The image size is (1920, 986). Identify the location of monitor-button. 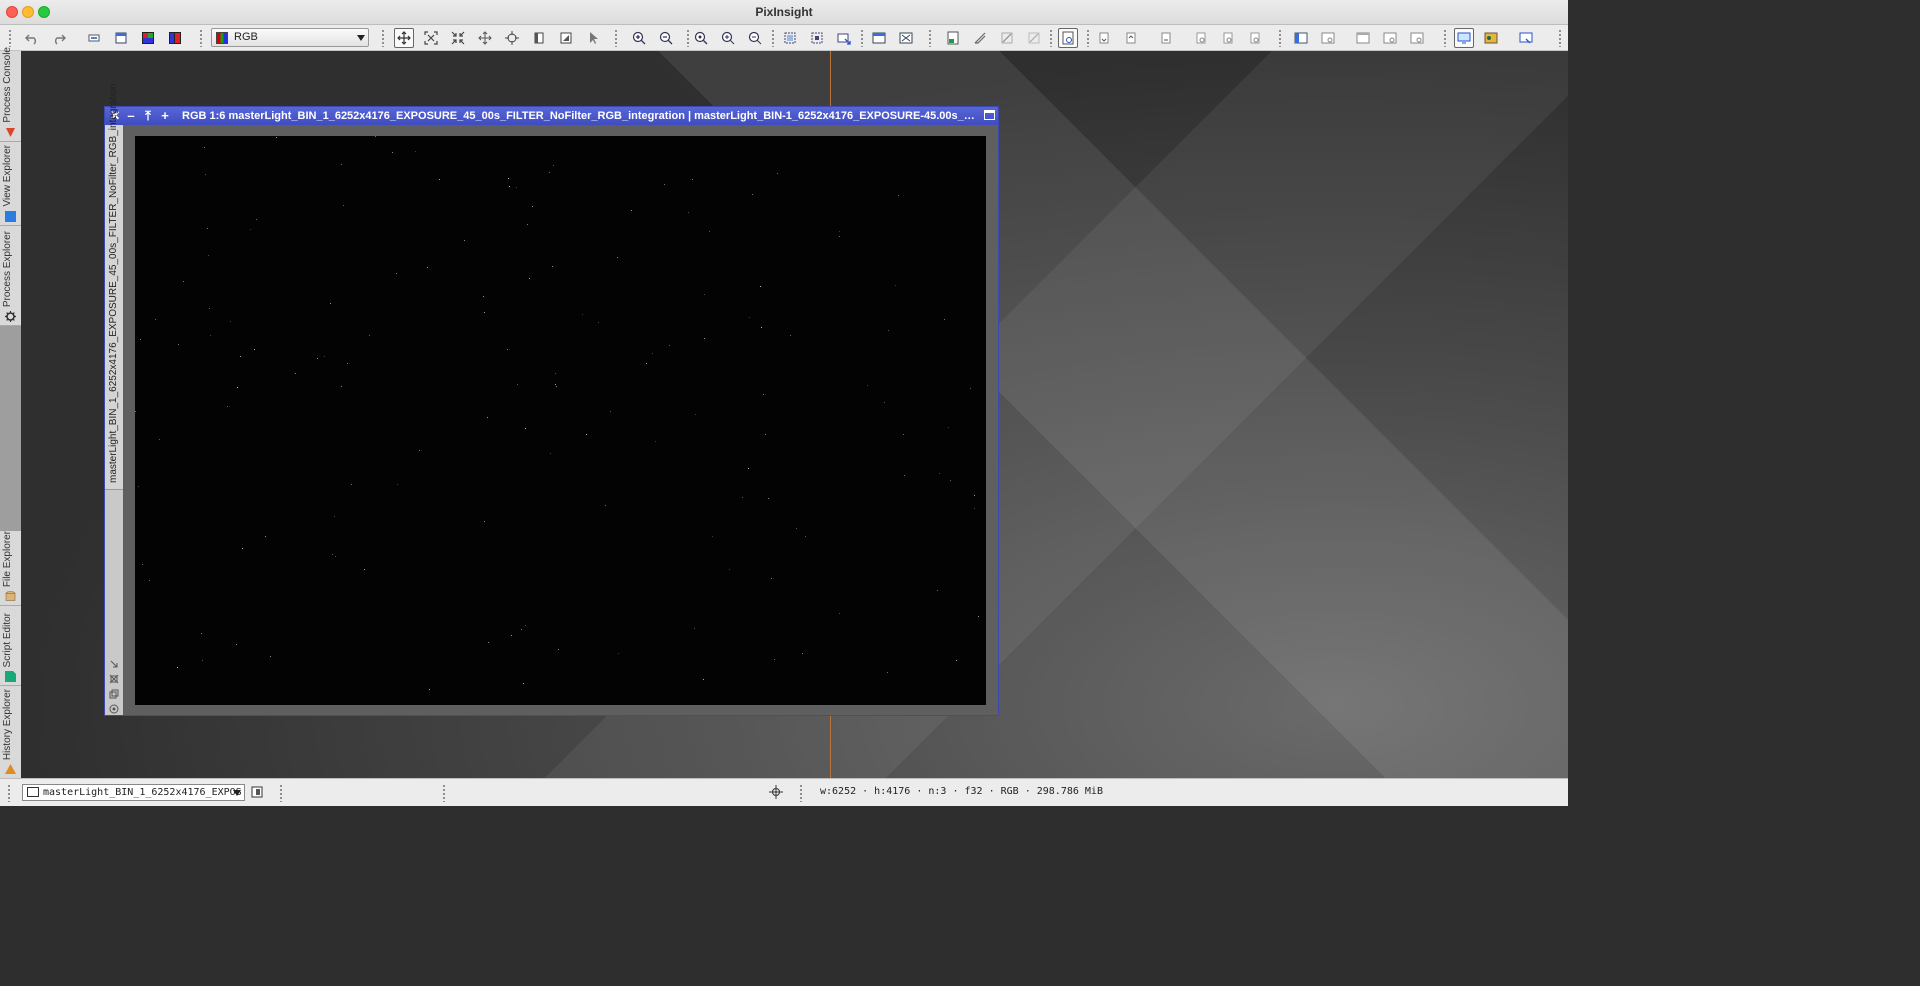
(1464, 38).